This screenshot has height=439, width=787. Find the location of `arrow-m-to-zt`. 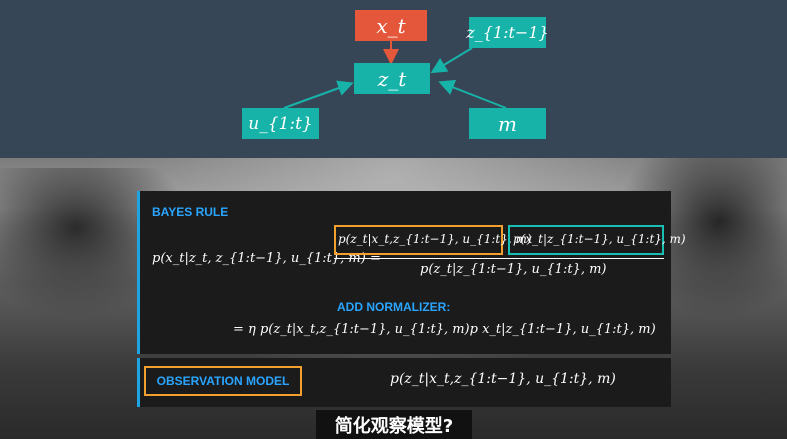

arrow-m-to-zt is located at coordinates (472, 94).